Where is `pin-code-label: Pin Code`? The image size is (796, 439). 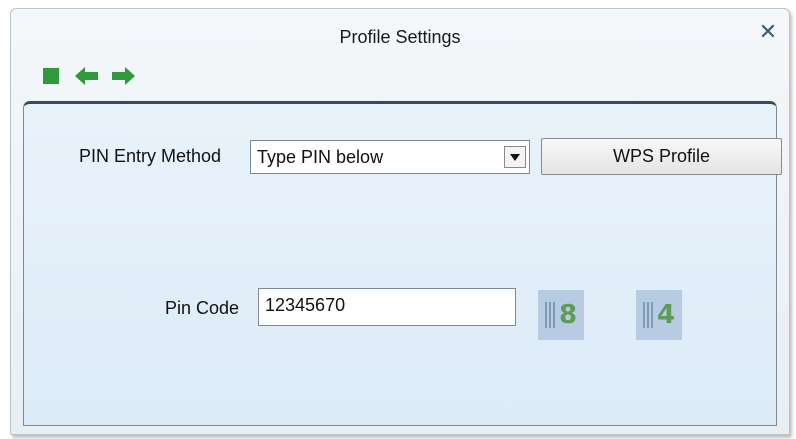
pin-code-label: Pin Code is located at coordinates (202, 308).